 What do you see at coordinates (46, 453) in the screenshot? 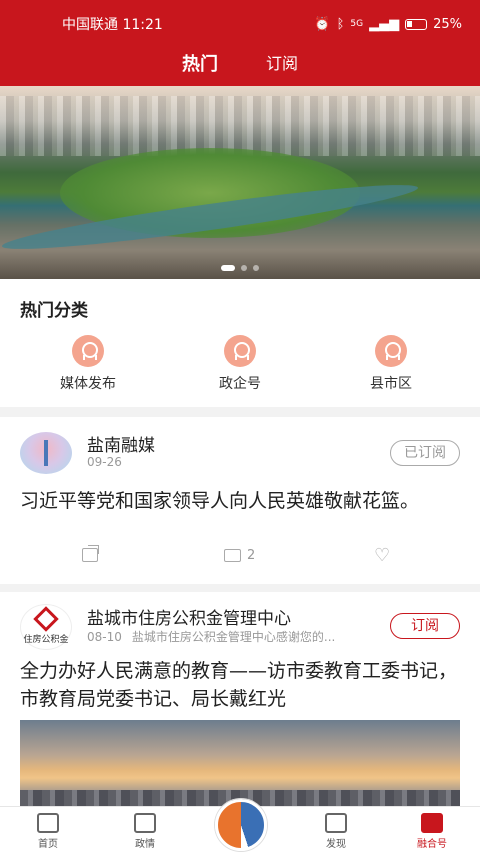
I see `avatar` at bounding box center [46, 453].